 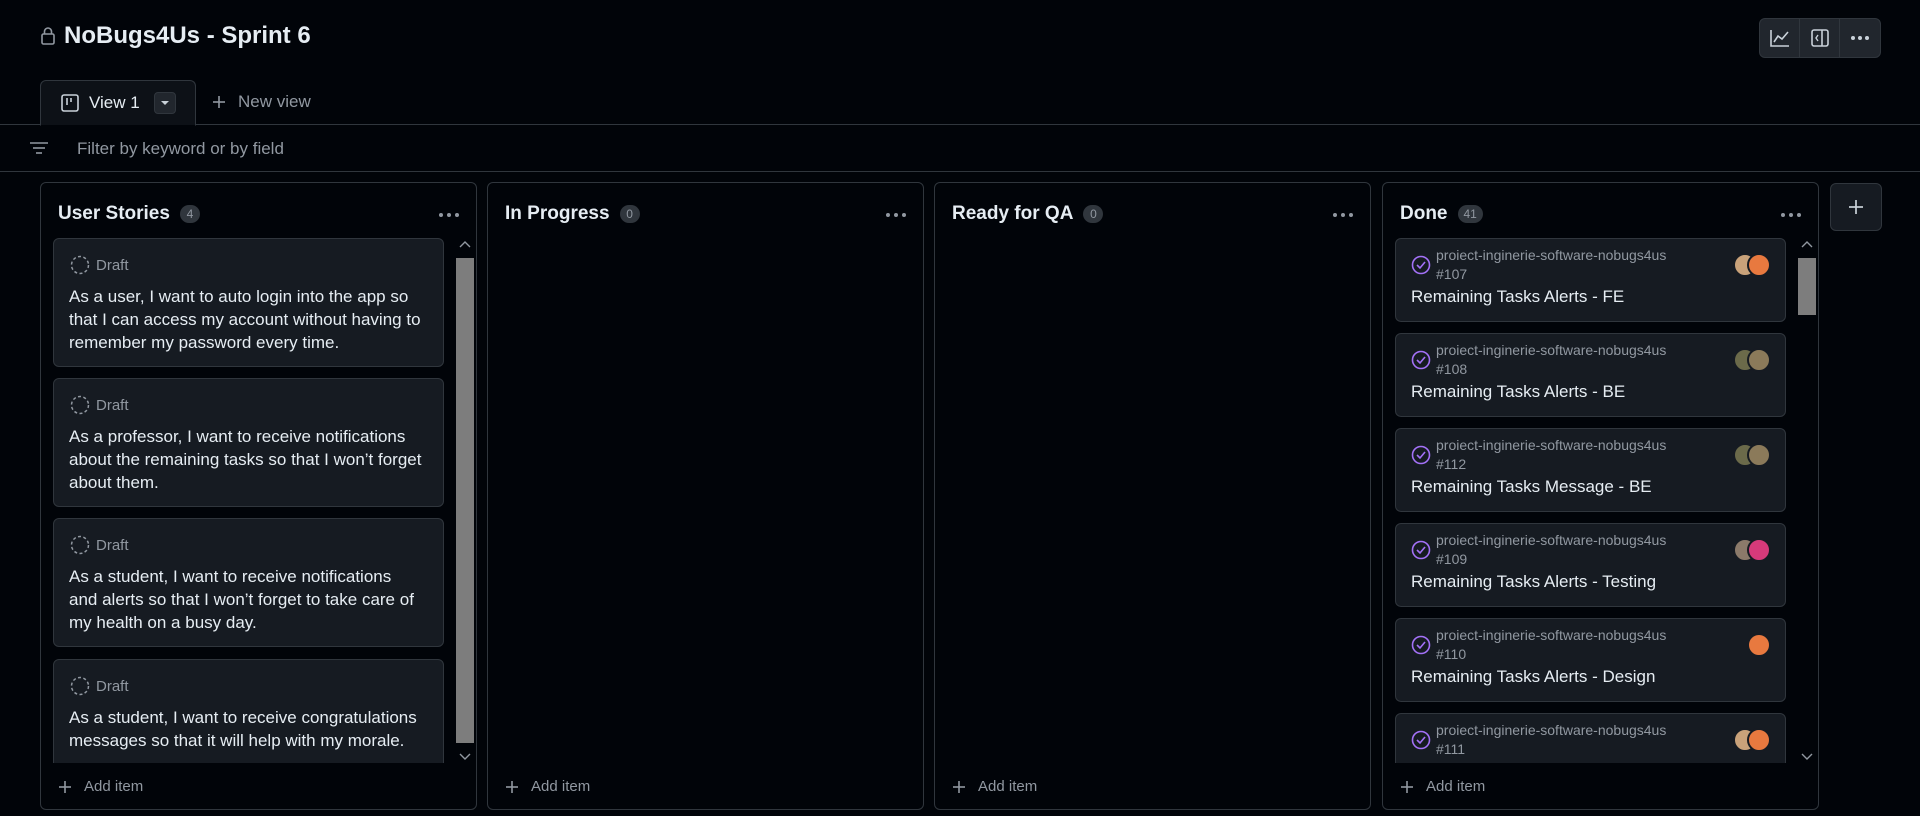 I want to click on issue-number: #107, so click(x=1452, y=274).